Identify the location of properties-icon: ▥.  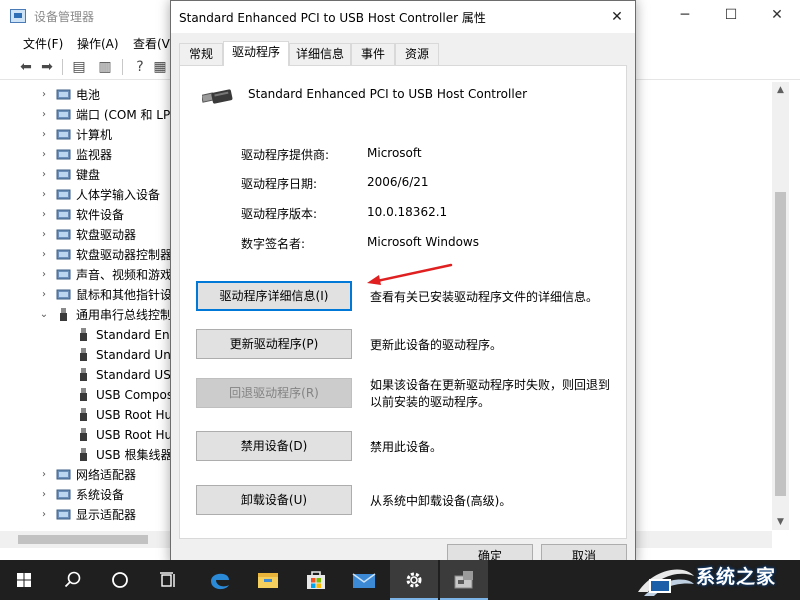
(105, 67).